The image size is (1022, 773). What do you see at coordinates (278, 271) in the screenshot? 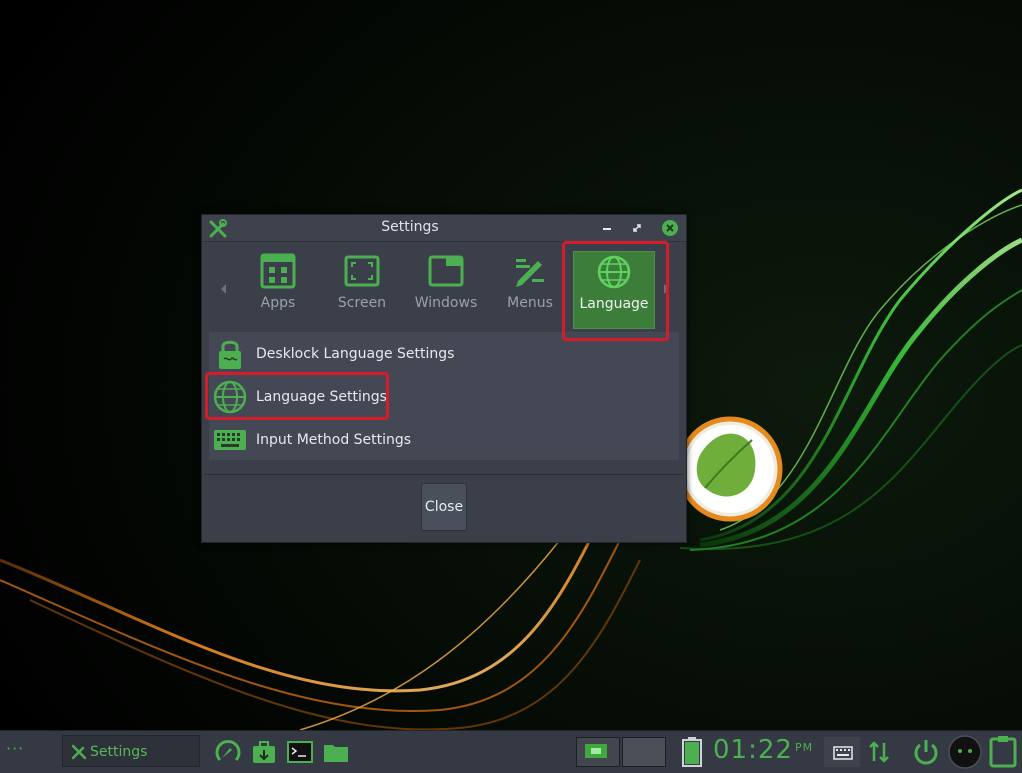
I see `apps-icon` at bounding box center [278, 271].